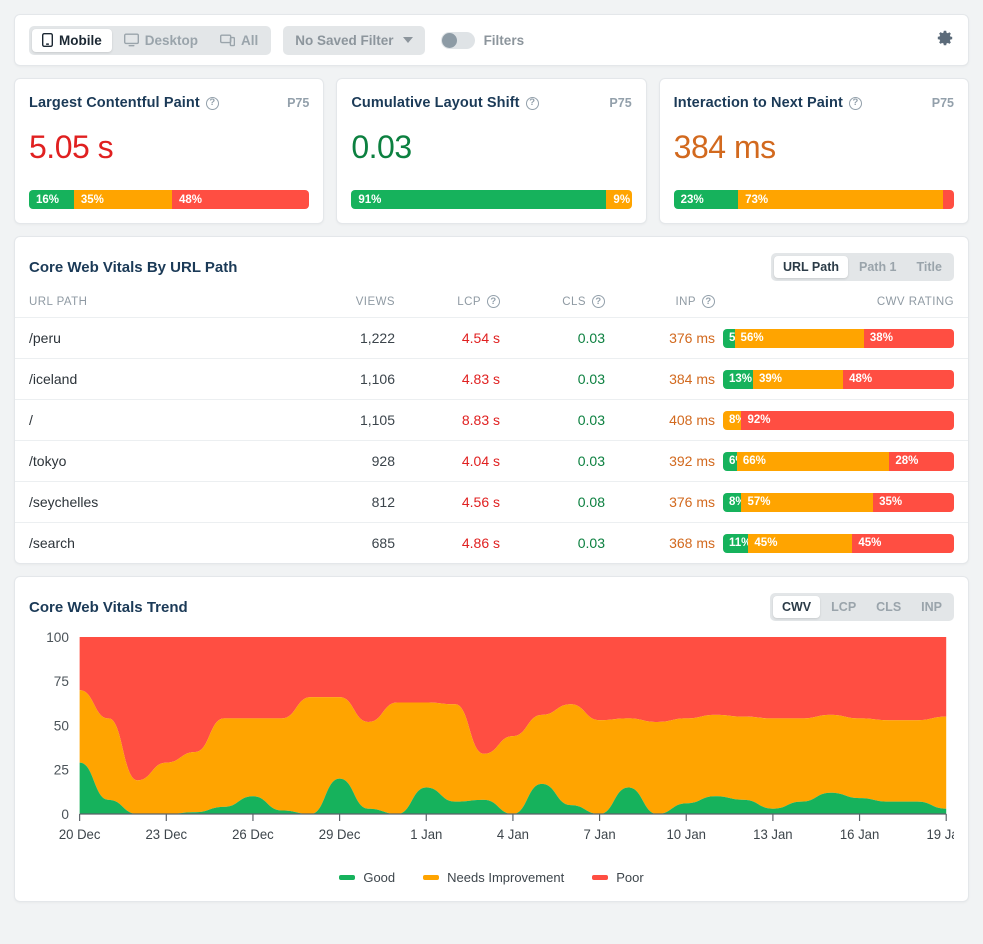 This screenshot has height=944, width=983. What do you see at coordinates (491, 151) in the screenshot?
I see `metric-card-cls: Cumulative Layout Shift ? P75 0.03 91% 9%` at bounding box center [491, 151].